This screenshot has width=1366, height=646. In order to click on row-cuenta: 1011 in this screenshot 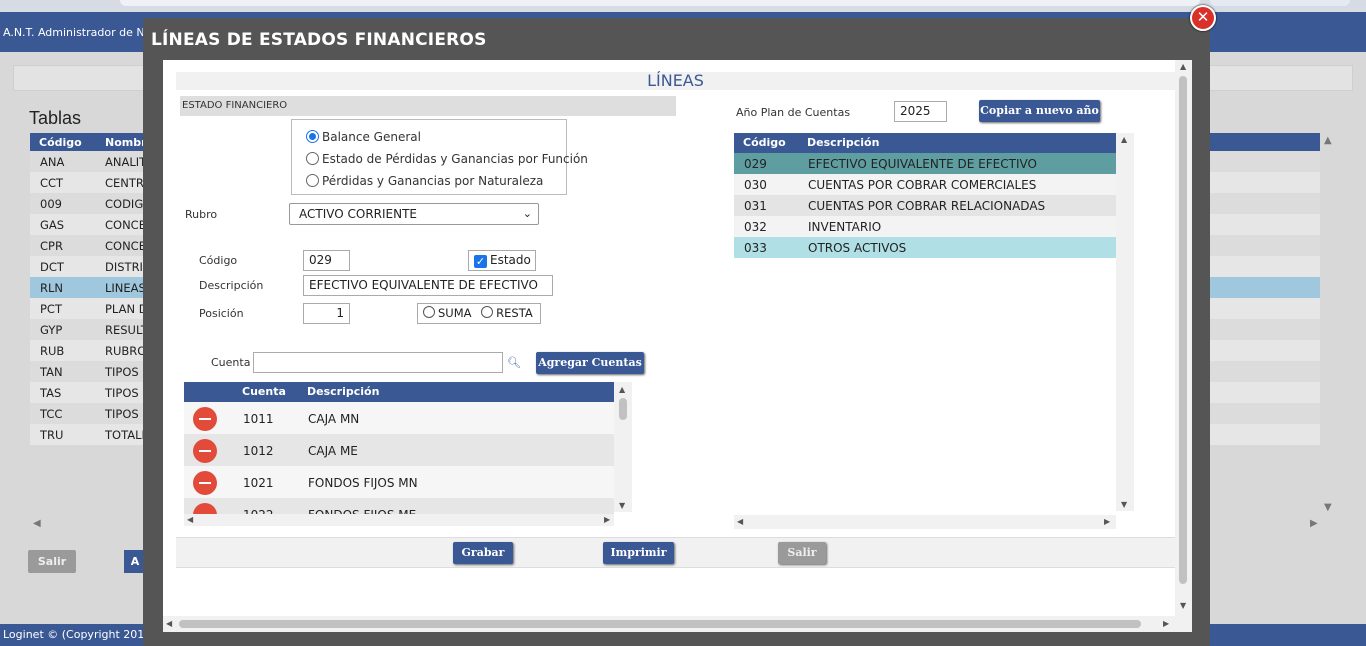, I will do `click(258, 419)`.